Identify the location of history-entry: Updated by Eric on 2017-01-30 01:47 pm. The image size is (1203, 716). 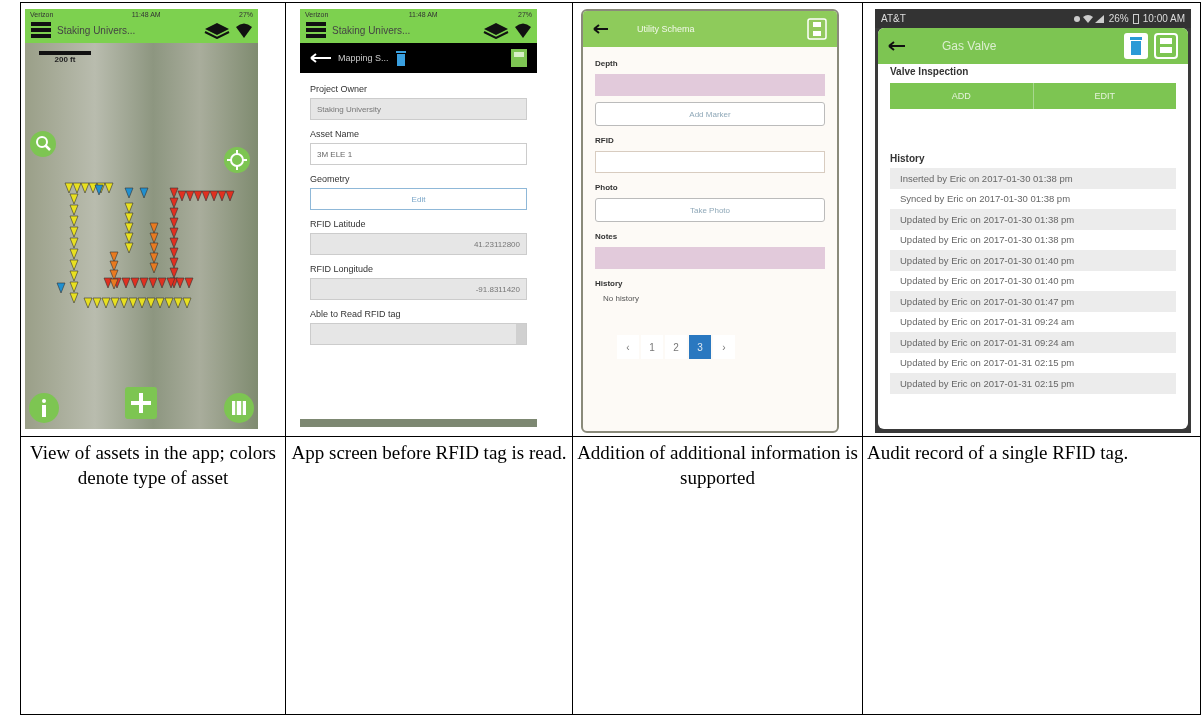
(1033, 301).